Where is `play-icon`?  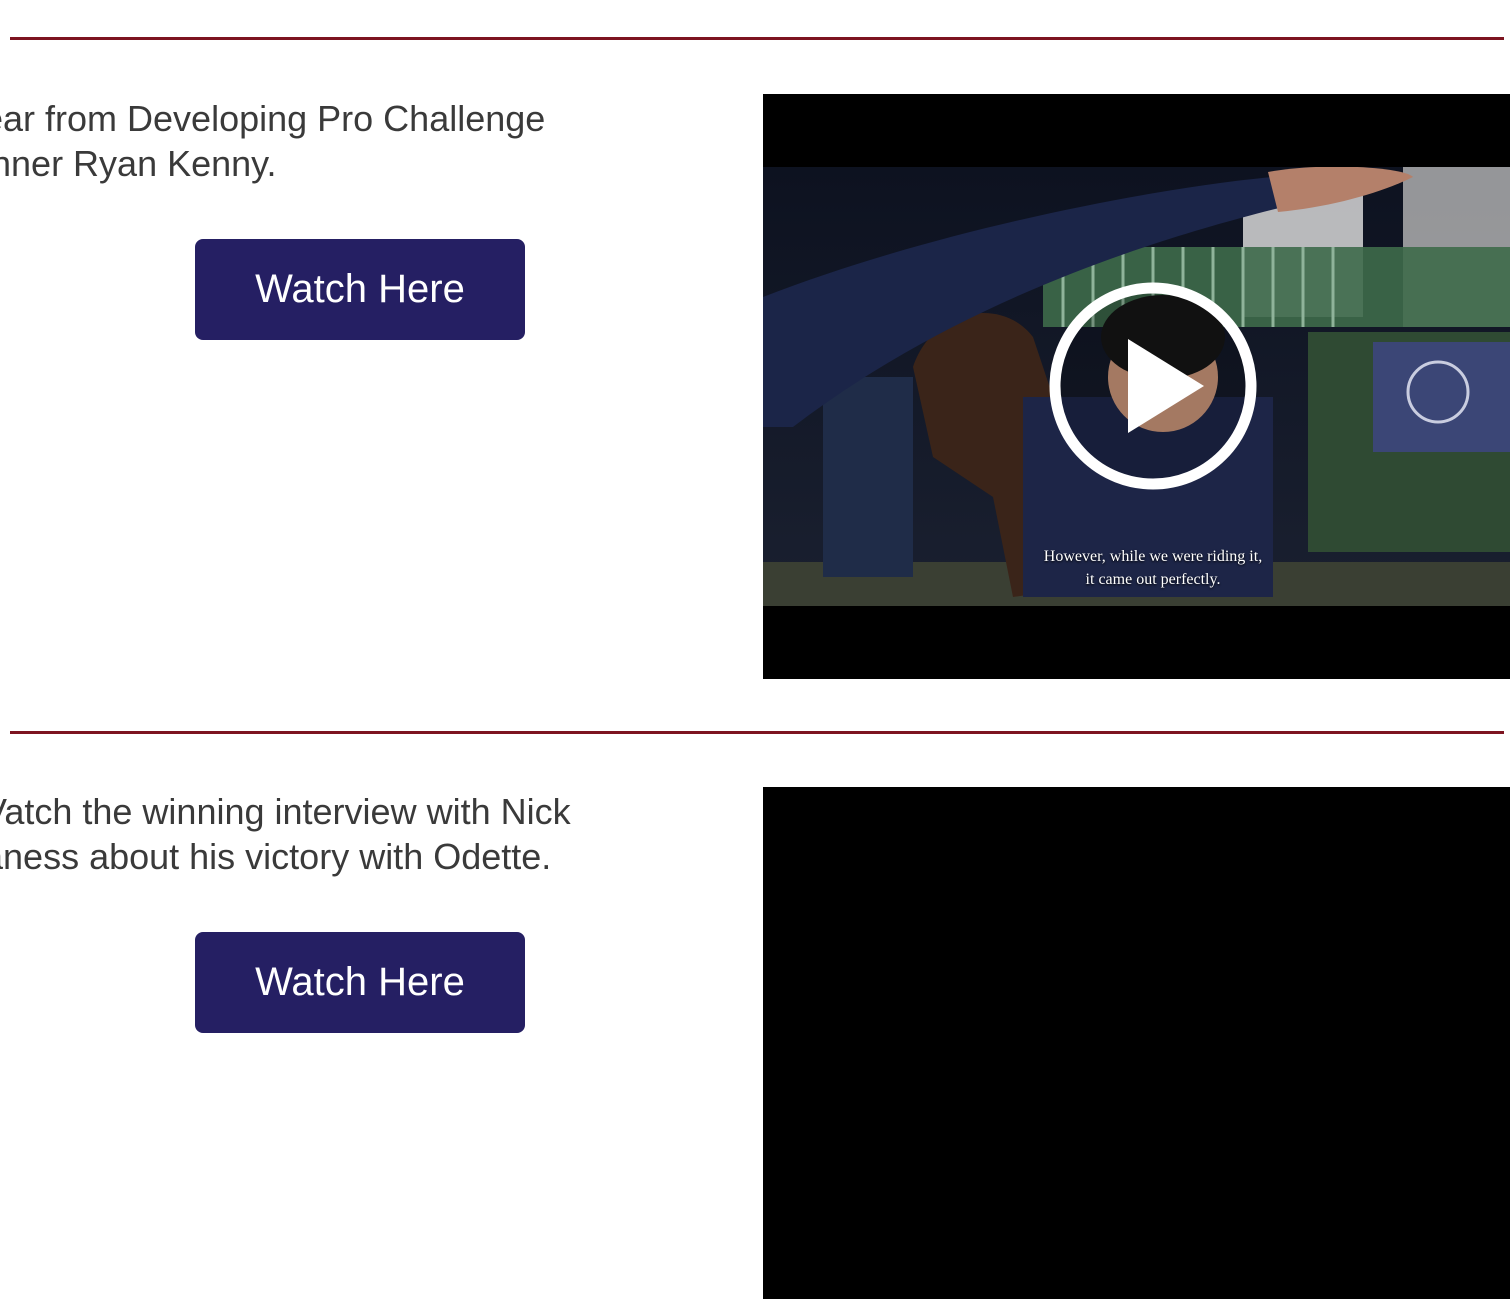
play-icon is located at coordinates (1153, 386).